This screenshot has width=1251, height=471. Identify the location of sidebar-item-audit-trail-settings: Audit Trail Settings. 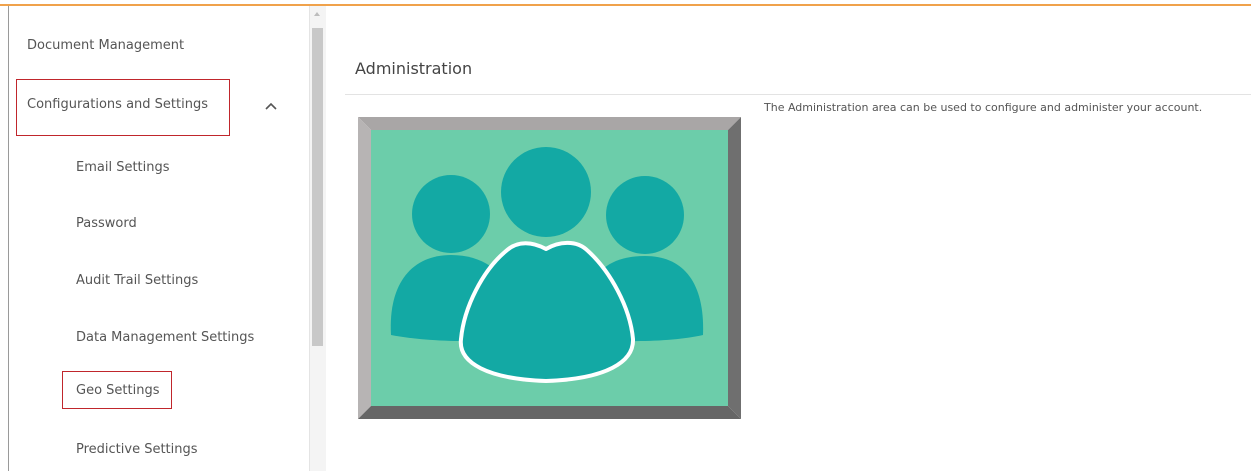
(137, 280).